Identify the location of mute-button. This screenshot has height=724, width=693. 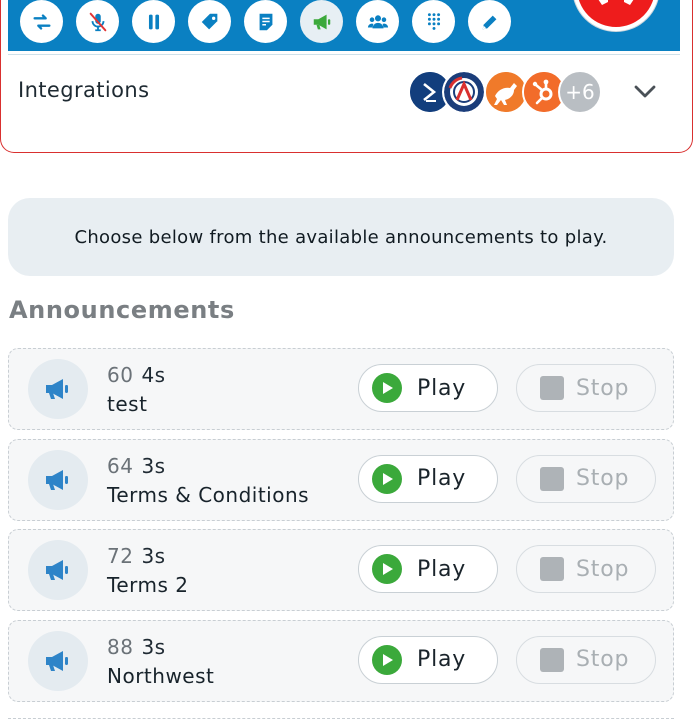
(97, 21).